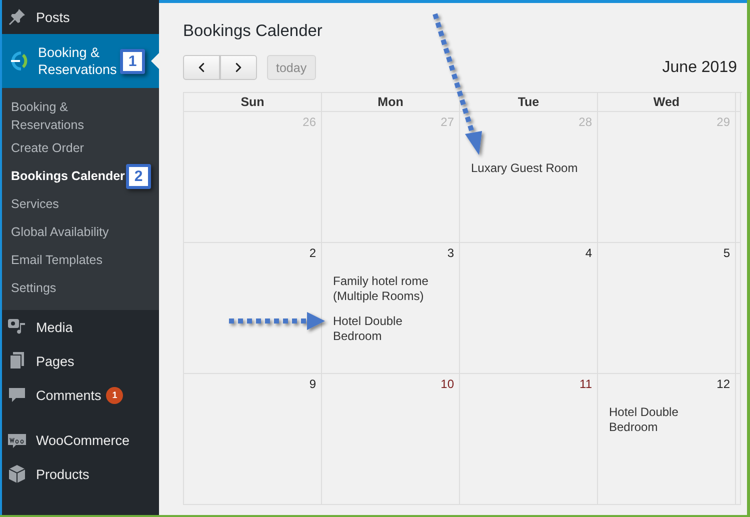 Image resolution: width=750 pixels, height=517 pixels. Describe the element at coordinates (80, 361) in the screenshot. I see `sidebar-menu-item: Pages` at that location.